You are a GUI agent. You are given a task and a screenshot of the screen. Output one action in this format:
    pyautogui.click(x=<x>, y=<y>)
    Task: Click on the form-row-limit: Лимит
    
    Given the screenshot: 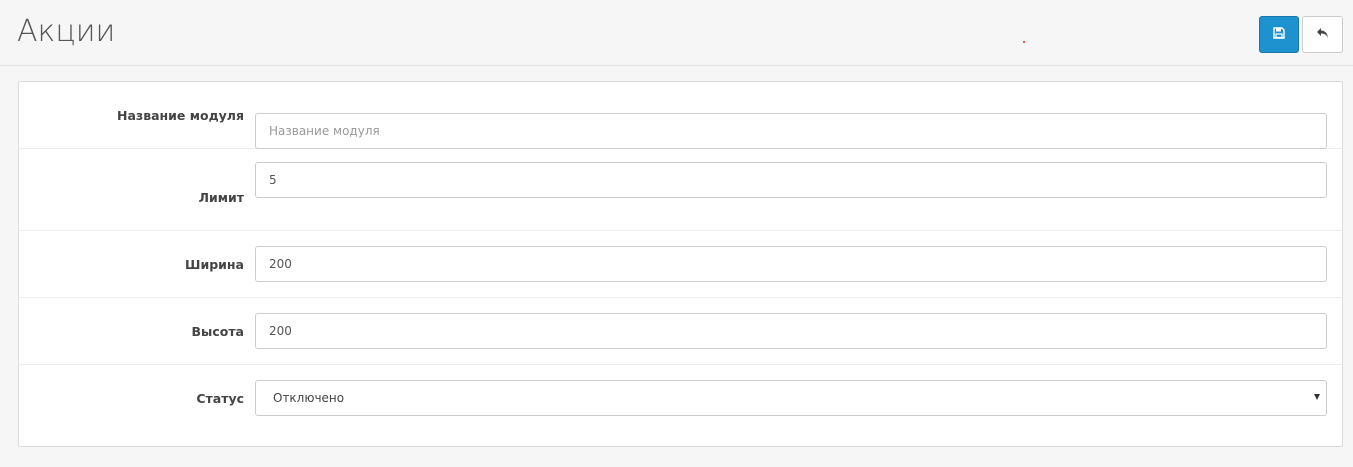 What is the action you would take?
    pyautogui.click(x=680, y=196)
    